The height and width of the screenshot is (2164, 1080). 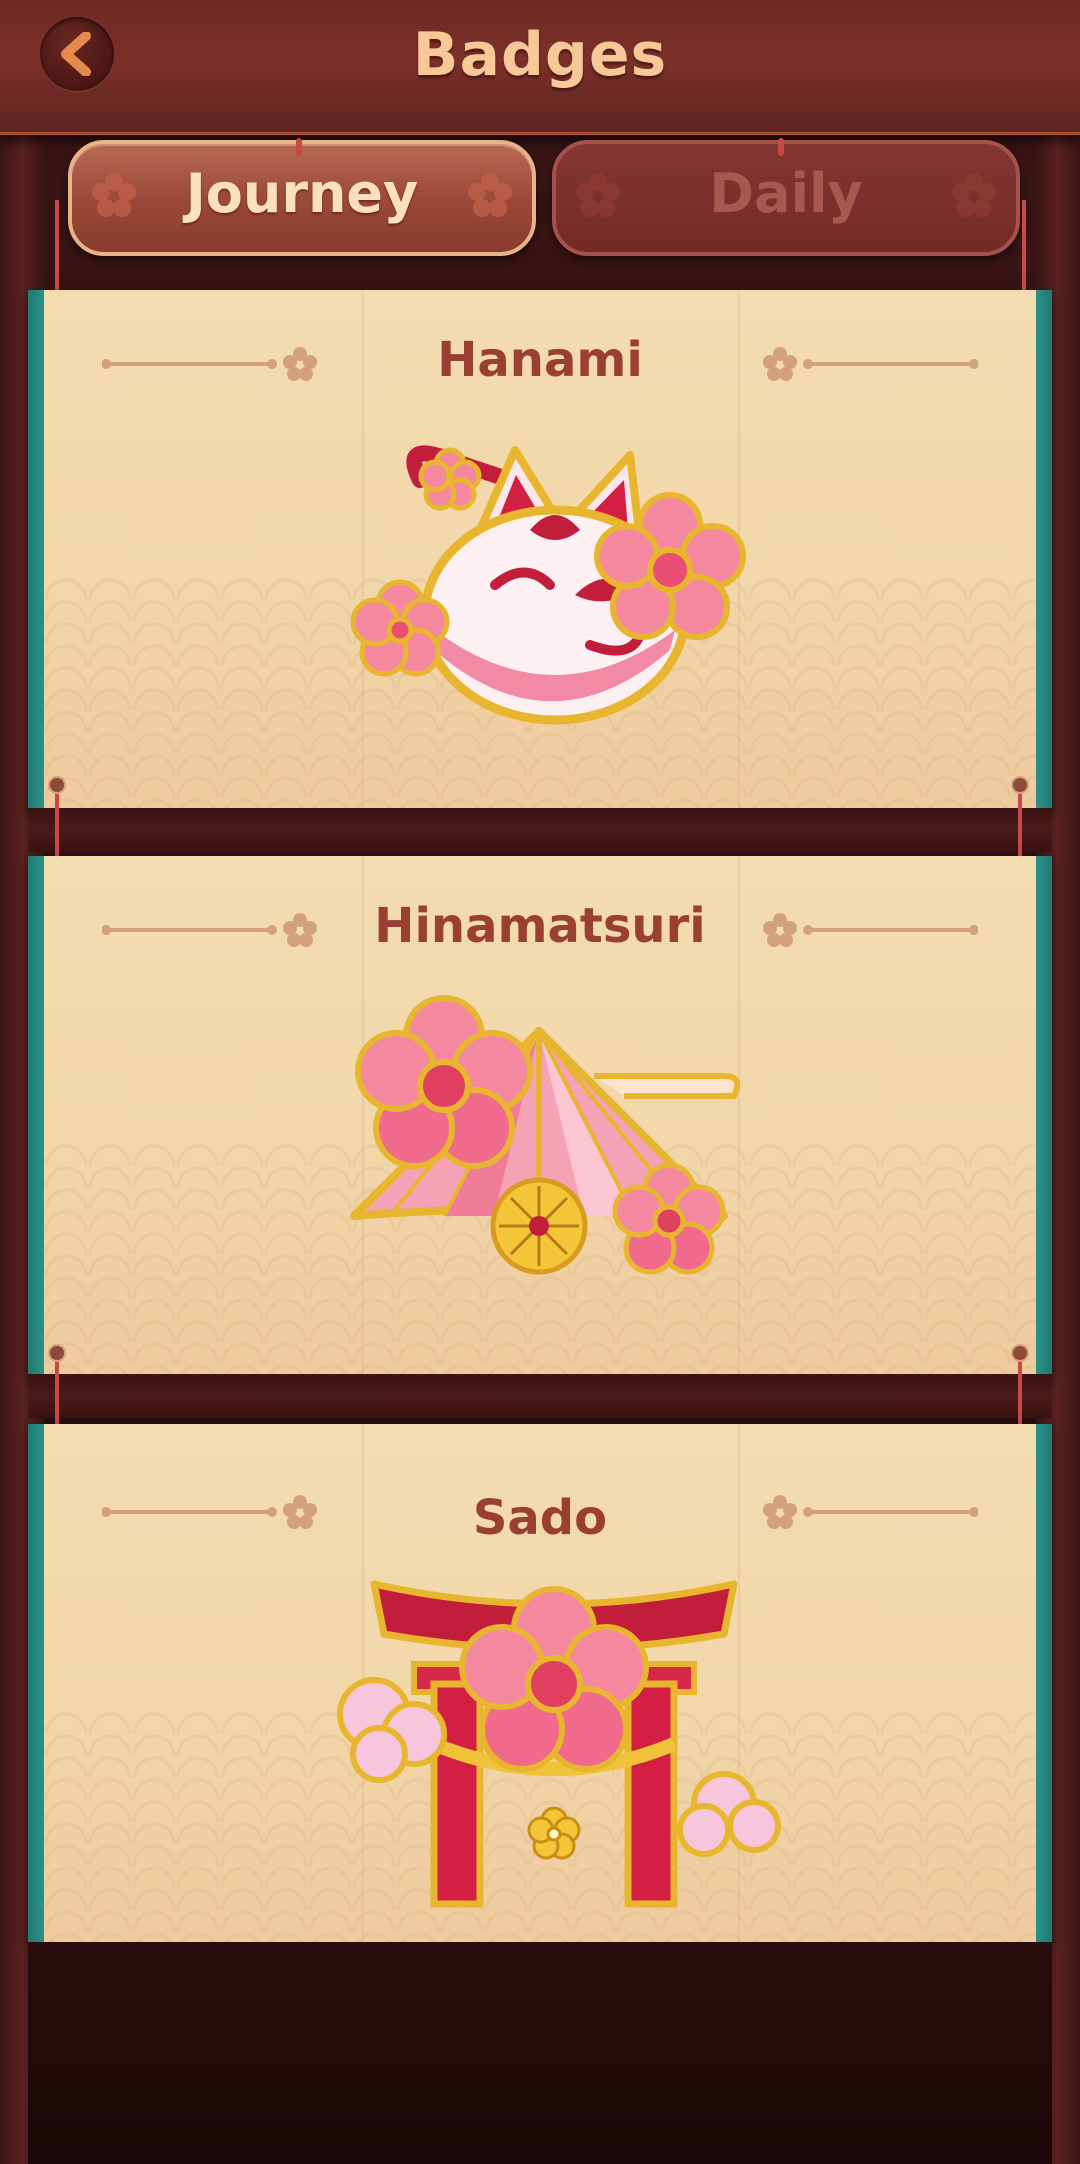 I want to click on page-title: Badges, so click(x=540, y=55).